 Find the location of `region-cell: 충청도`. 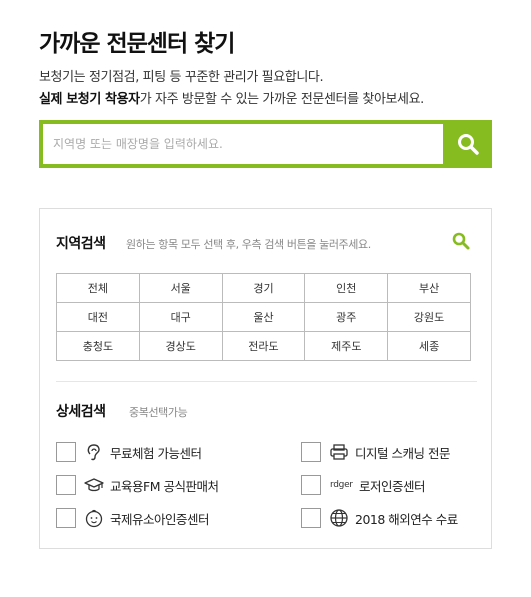

region-cell: 충청도 is located at coordinates (98, 346).